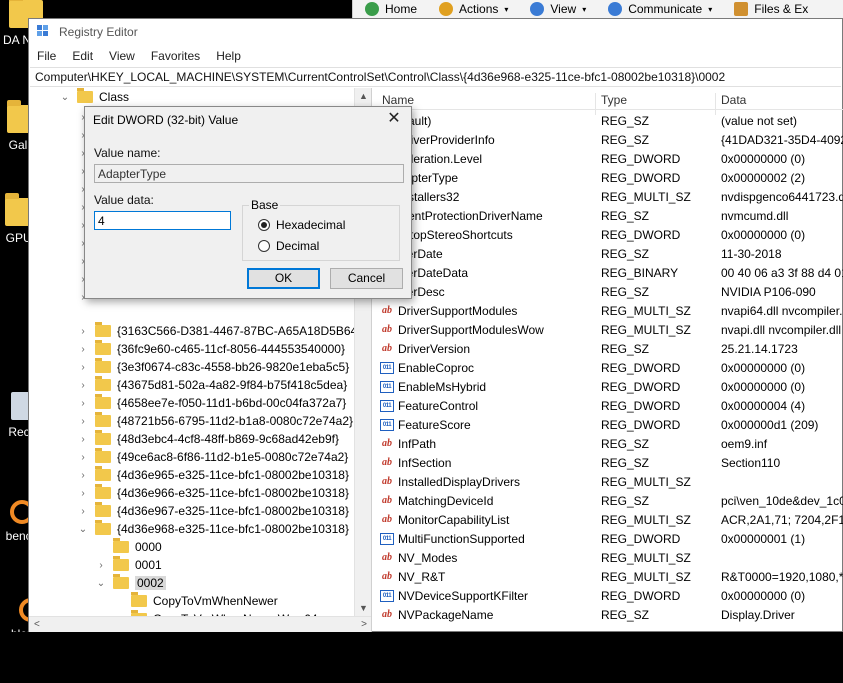  What do you see at coordinates (363, 96) in the screenshot?
I see `scroll-up-arrow-icon: ▲` at bounding box center [363, 96].